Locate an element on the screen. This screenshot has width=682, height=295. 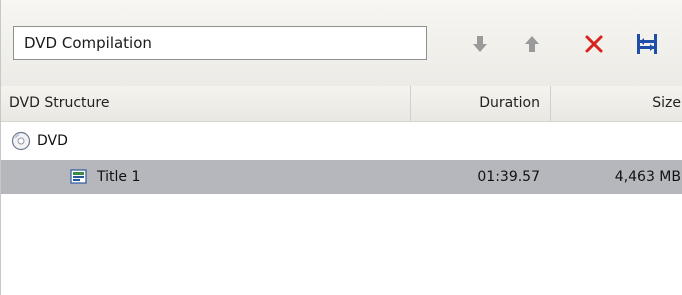
tree-row-title: Title 1 01:39.57 4,463 MB is located at coordinates (341, 177).